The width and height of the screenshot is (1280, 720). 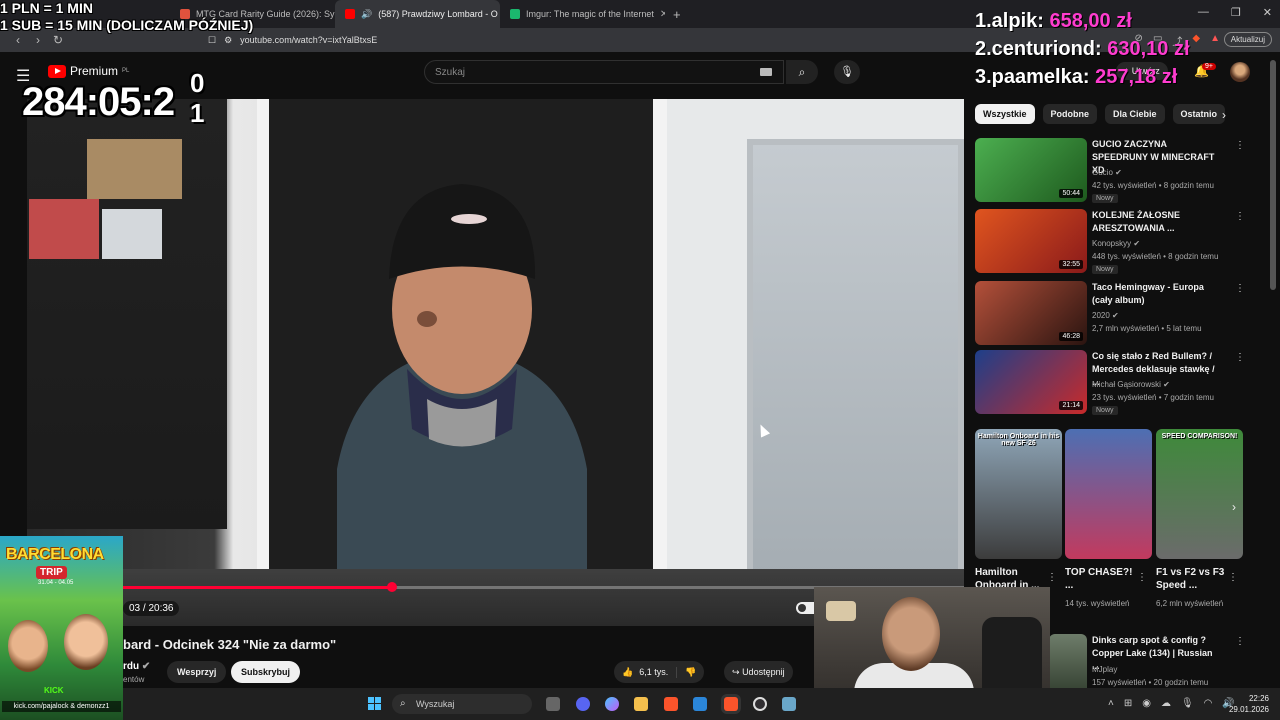 I want to click on promo-links: kick.com/pajalock & demonzz1, so click(x=61, y=706).